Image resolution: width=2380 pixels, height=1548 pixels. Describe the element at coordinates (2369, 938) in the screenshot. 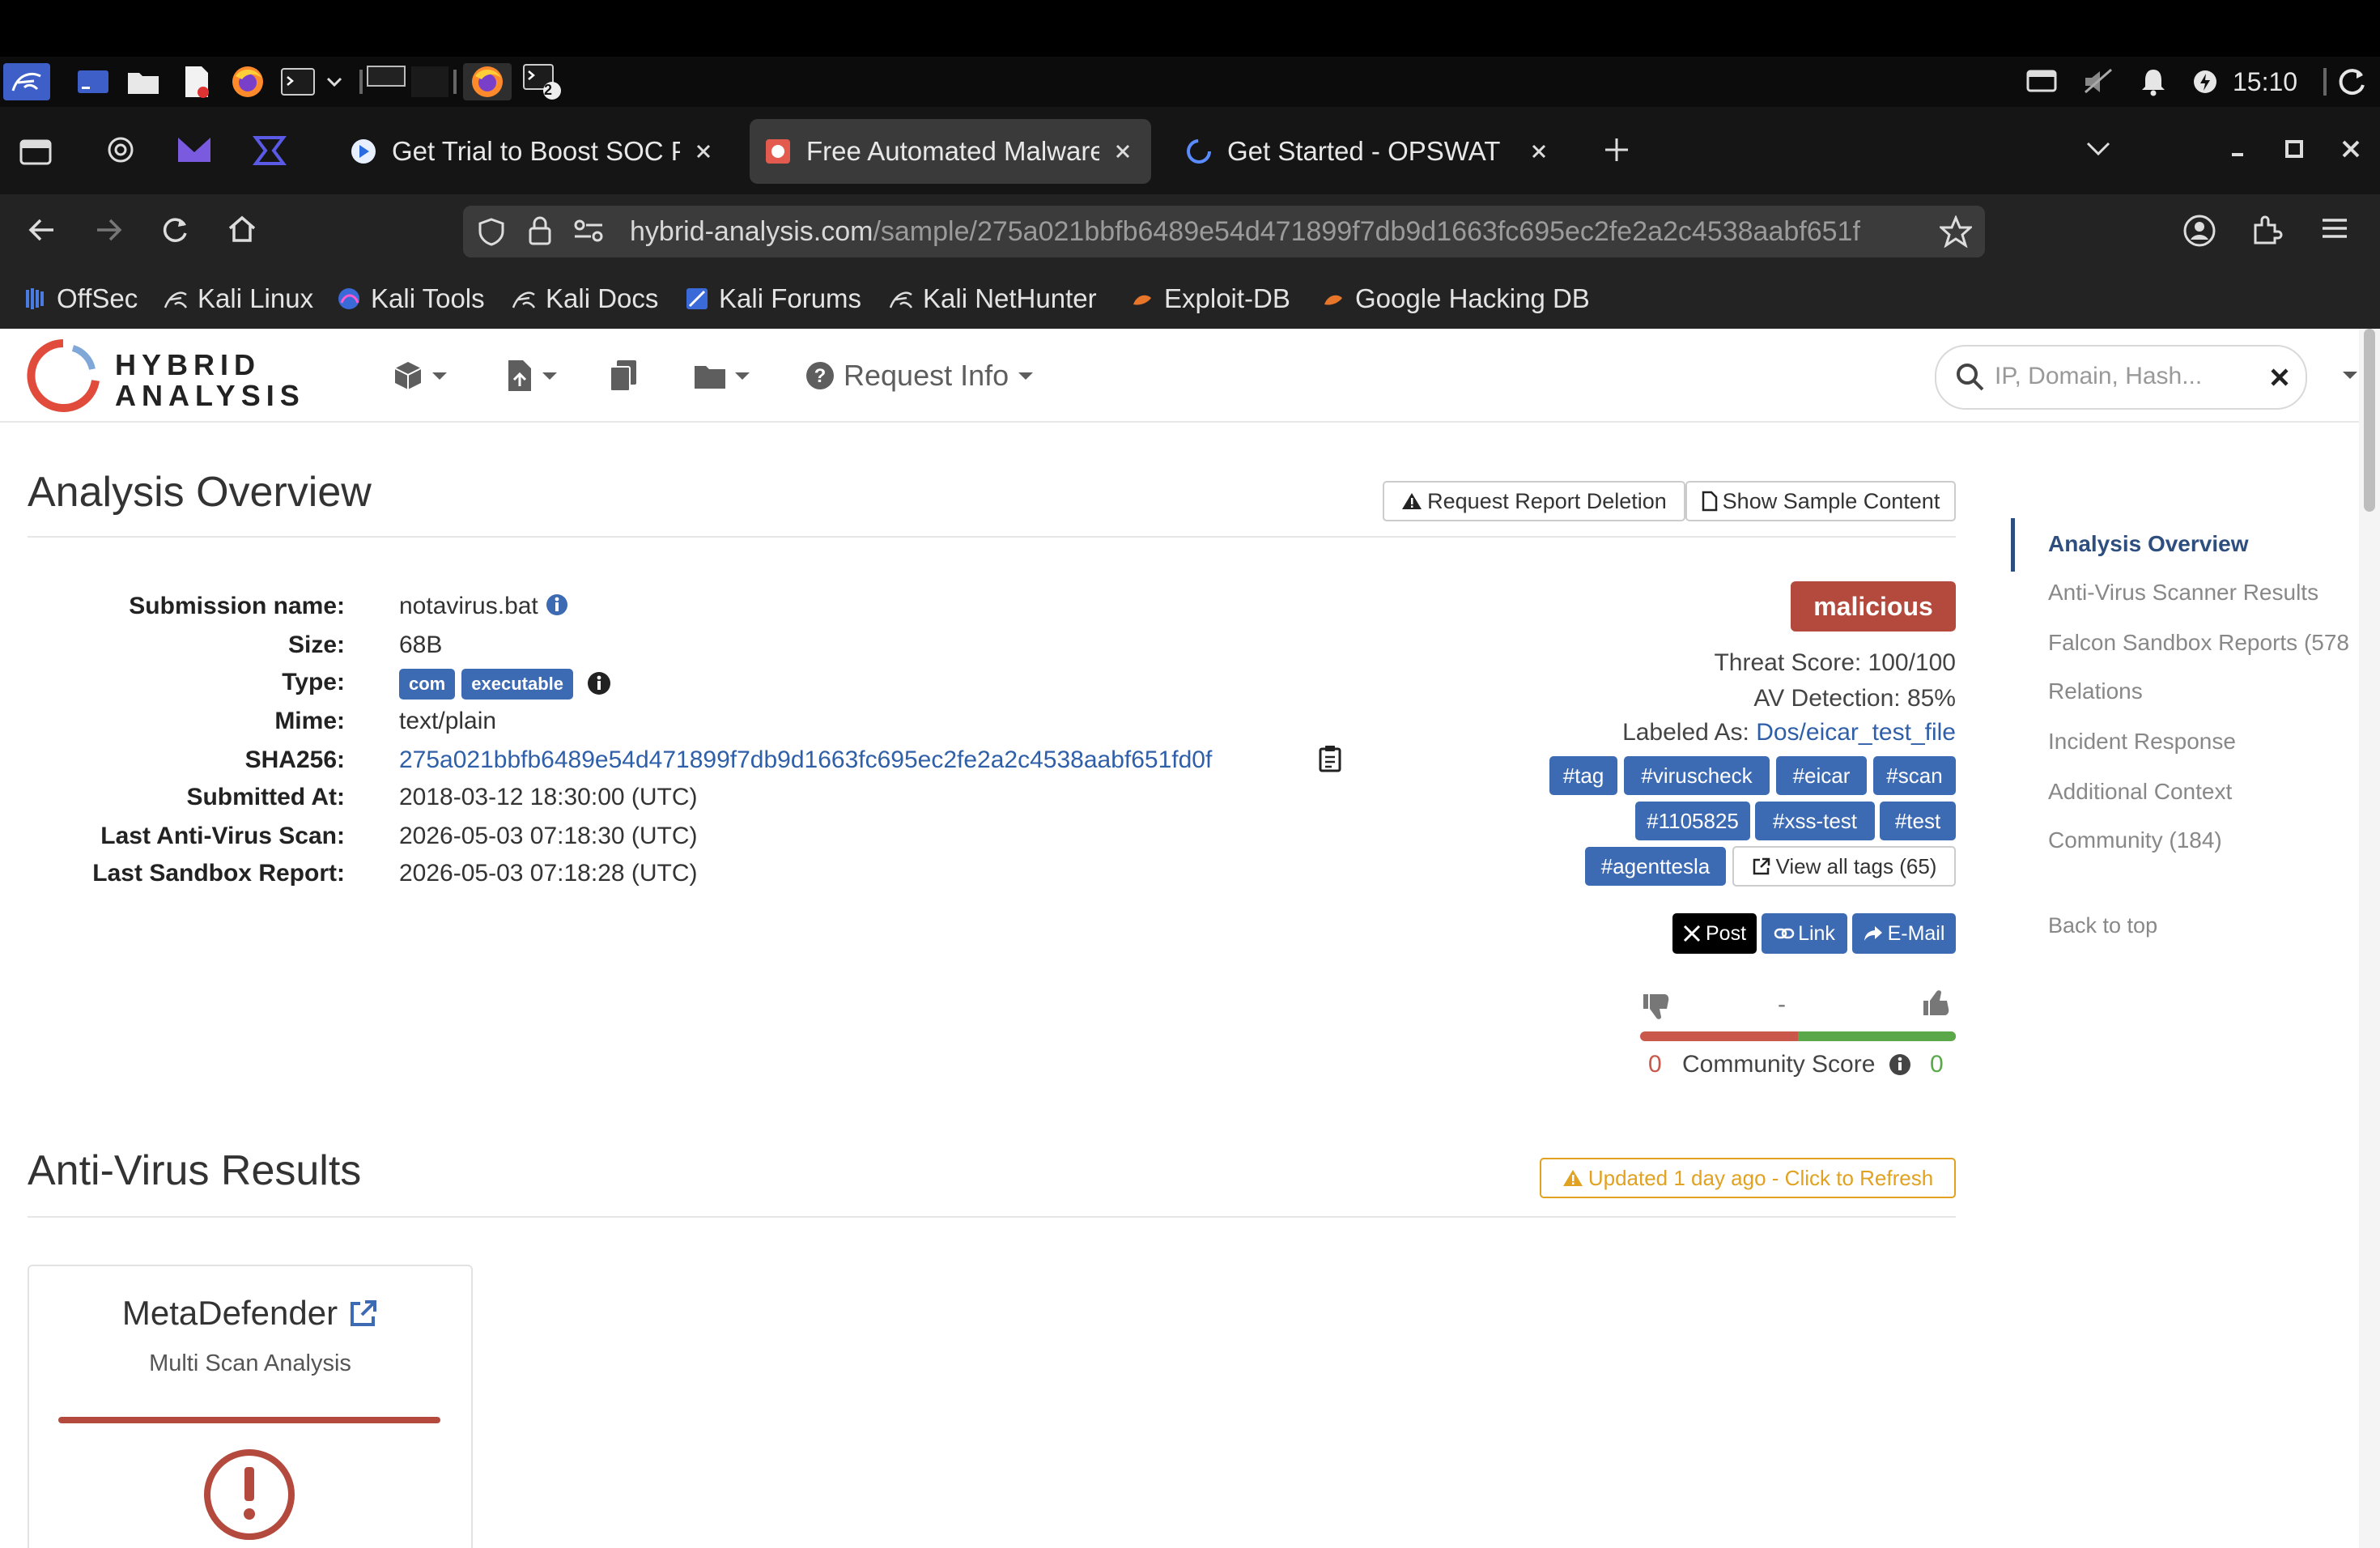

I see `page-scrollbar` at that location.